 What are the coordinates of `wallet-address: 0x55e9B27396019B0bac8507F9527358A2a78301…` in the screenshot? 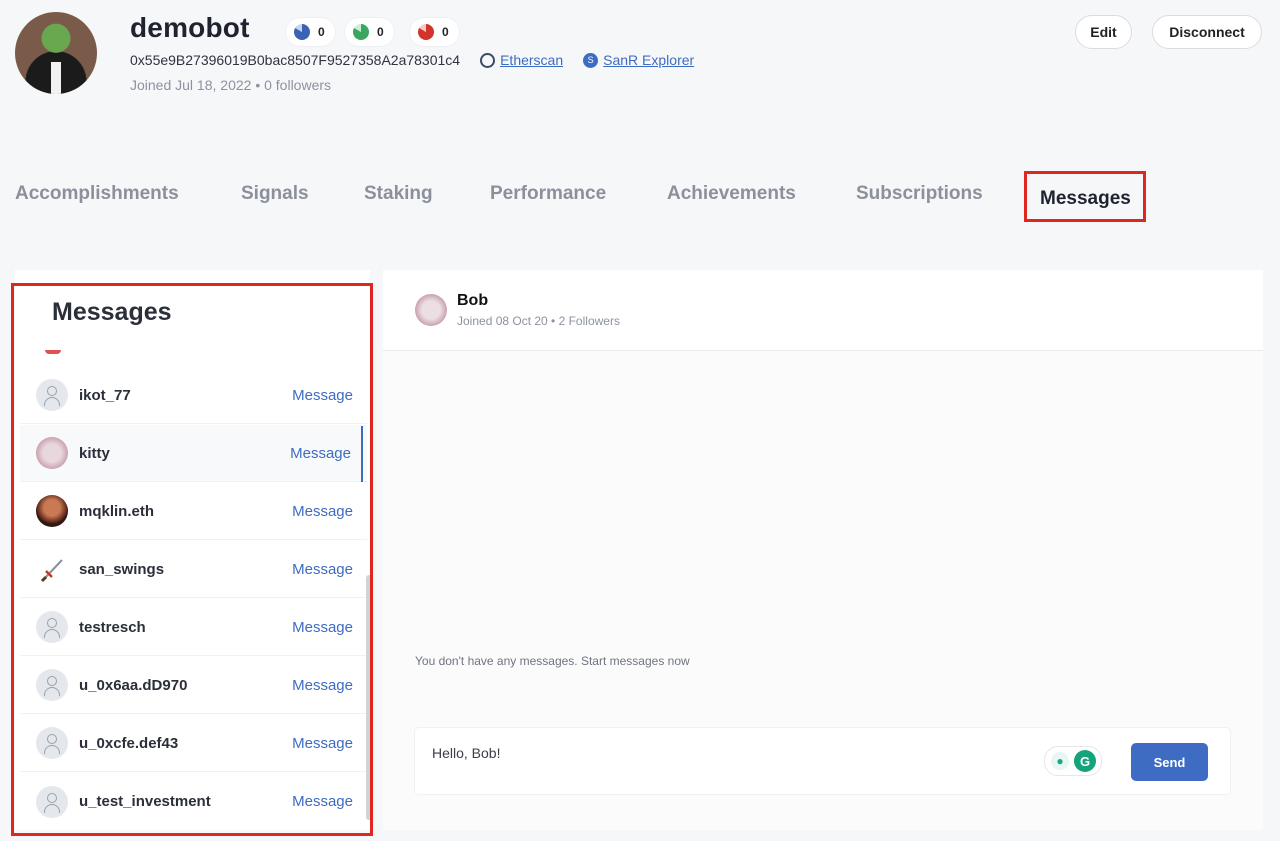 It's located at (295, 60).